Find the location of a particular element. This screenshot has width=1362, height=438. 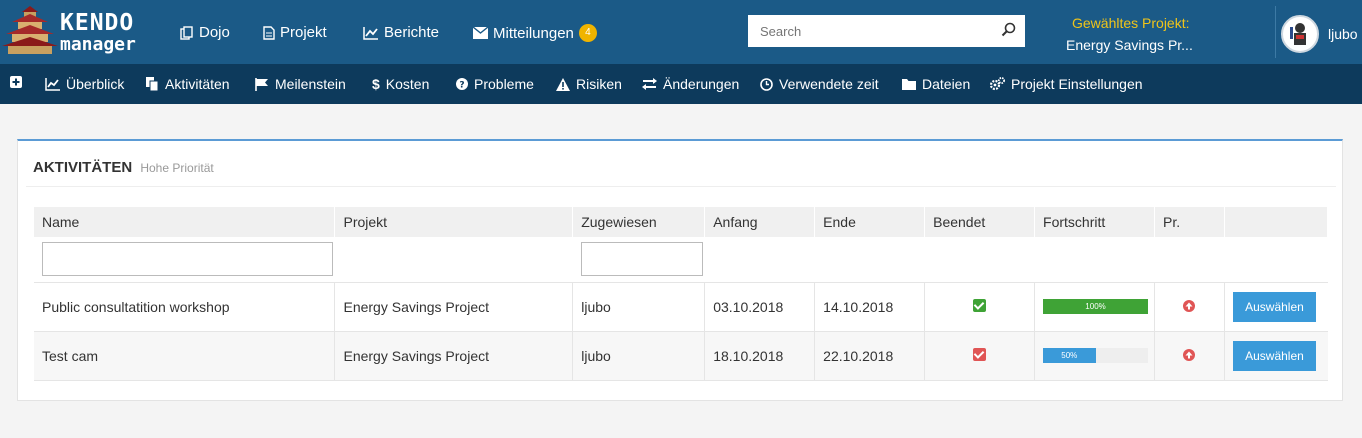

panel-title: AKTIVITÄTEN Hohe Priorität is located at coordinates (123, 167).